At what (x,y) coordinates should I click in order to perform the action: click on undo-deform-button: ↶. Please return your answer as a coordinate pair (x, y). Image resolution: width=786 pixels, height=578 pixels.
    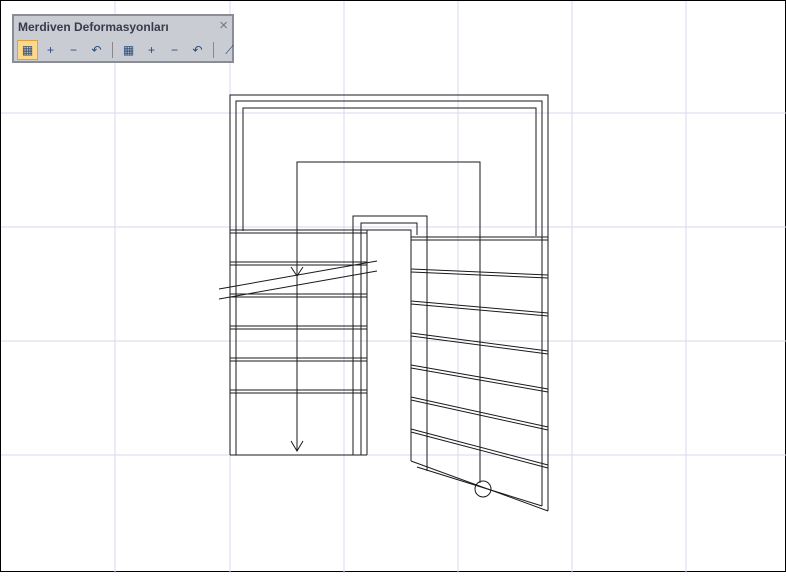
    Looking at the image, I should click on (96, 50).